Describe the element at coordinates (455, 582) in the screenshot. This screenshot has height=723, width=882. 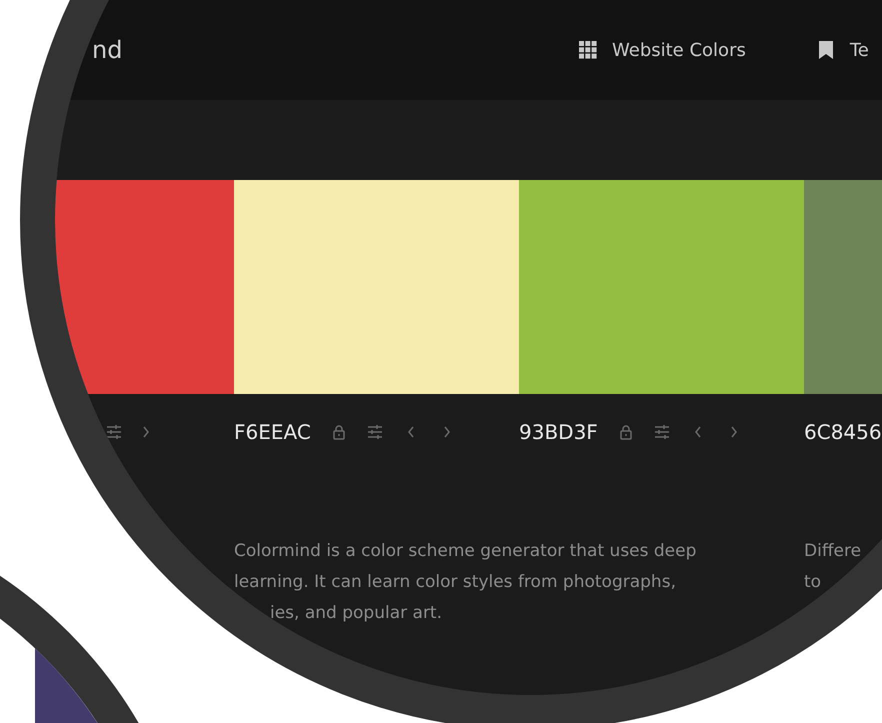
I see `description-text: learning. It can learn color styles from photographs,` at that location.